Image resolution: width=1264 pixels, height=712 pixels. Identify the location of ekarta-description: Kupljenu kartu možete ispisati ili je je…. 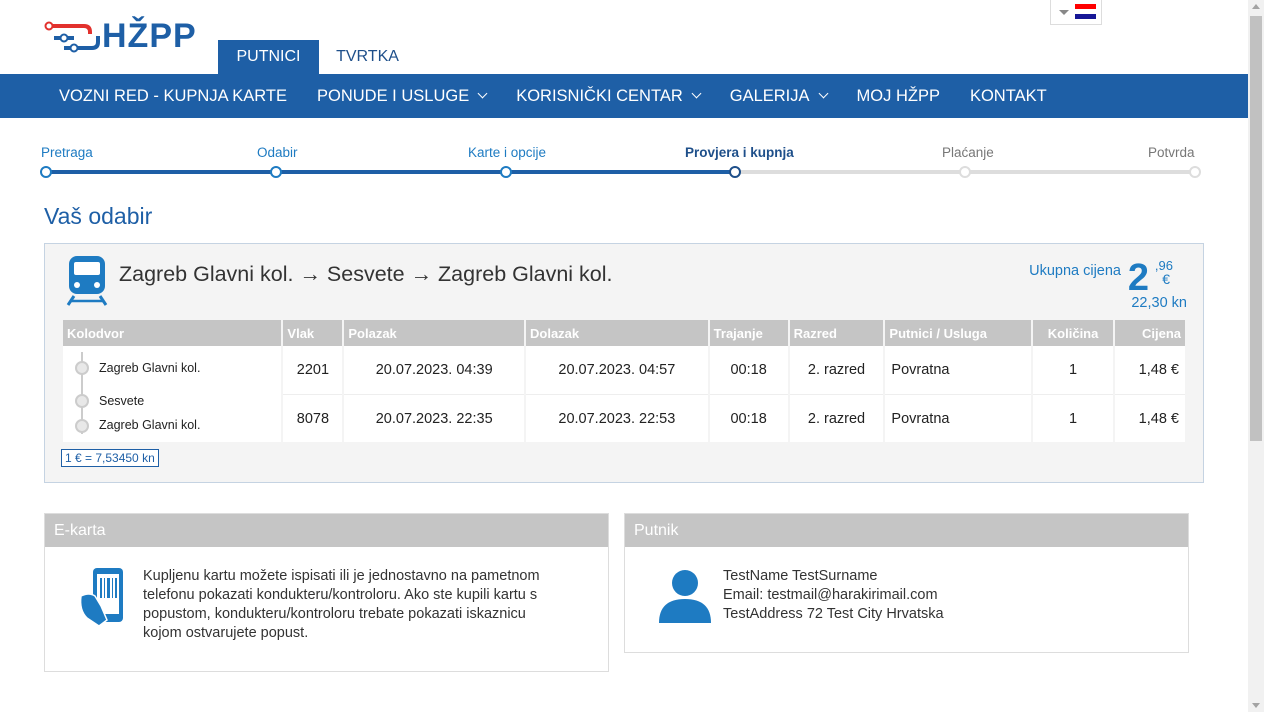
(341, 604).